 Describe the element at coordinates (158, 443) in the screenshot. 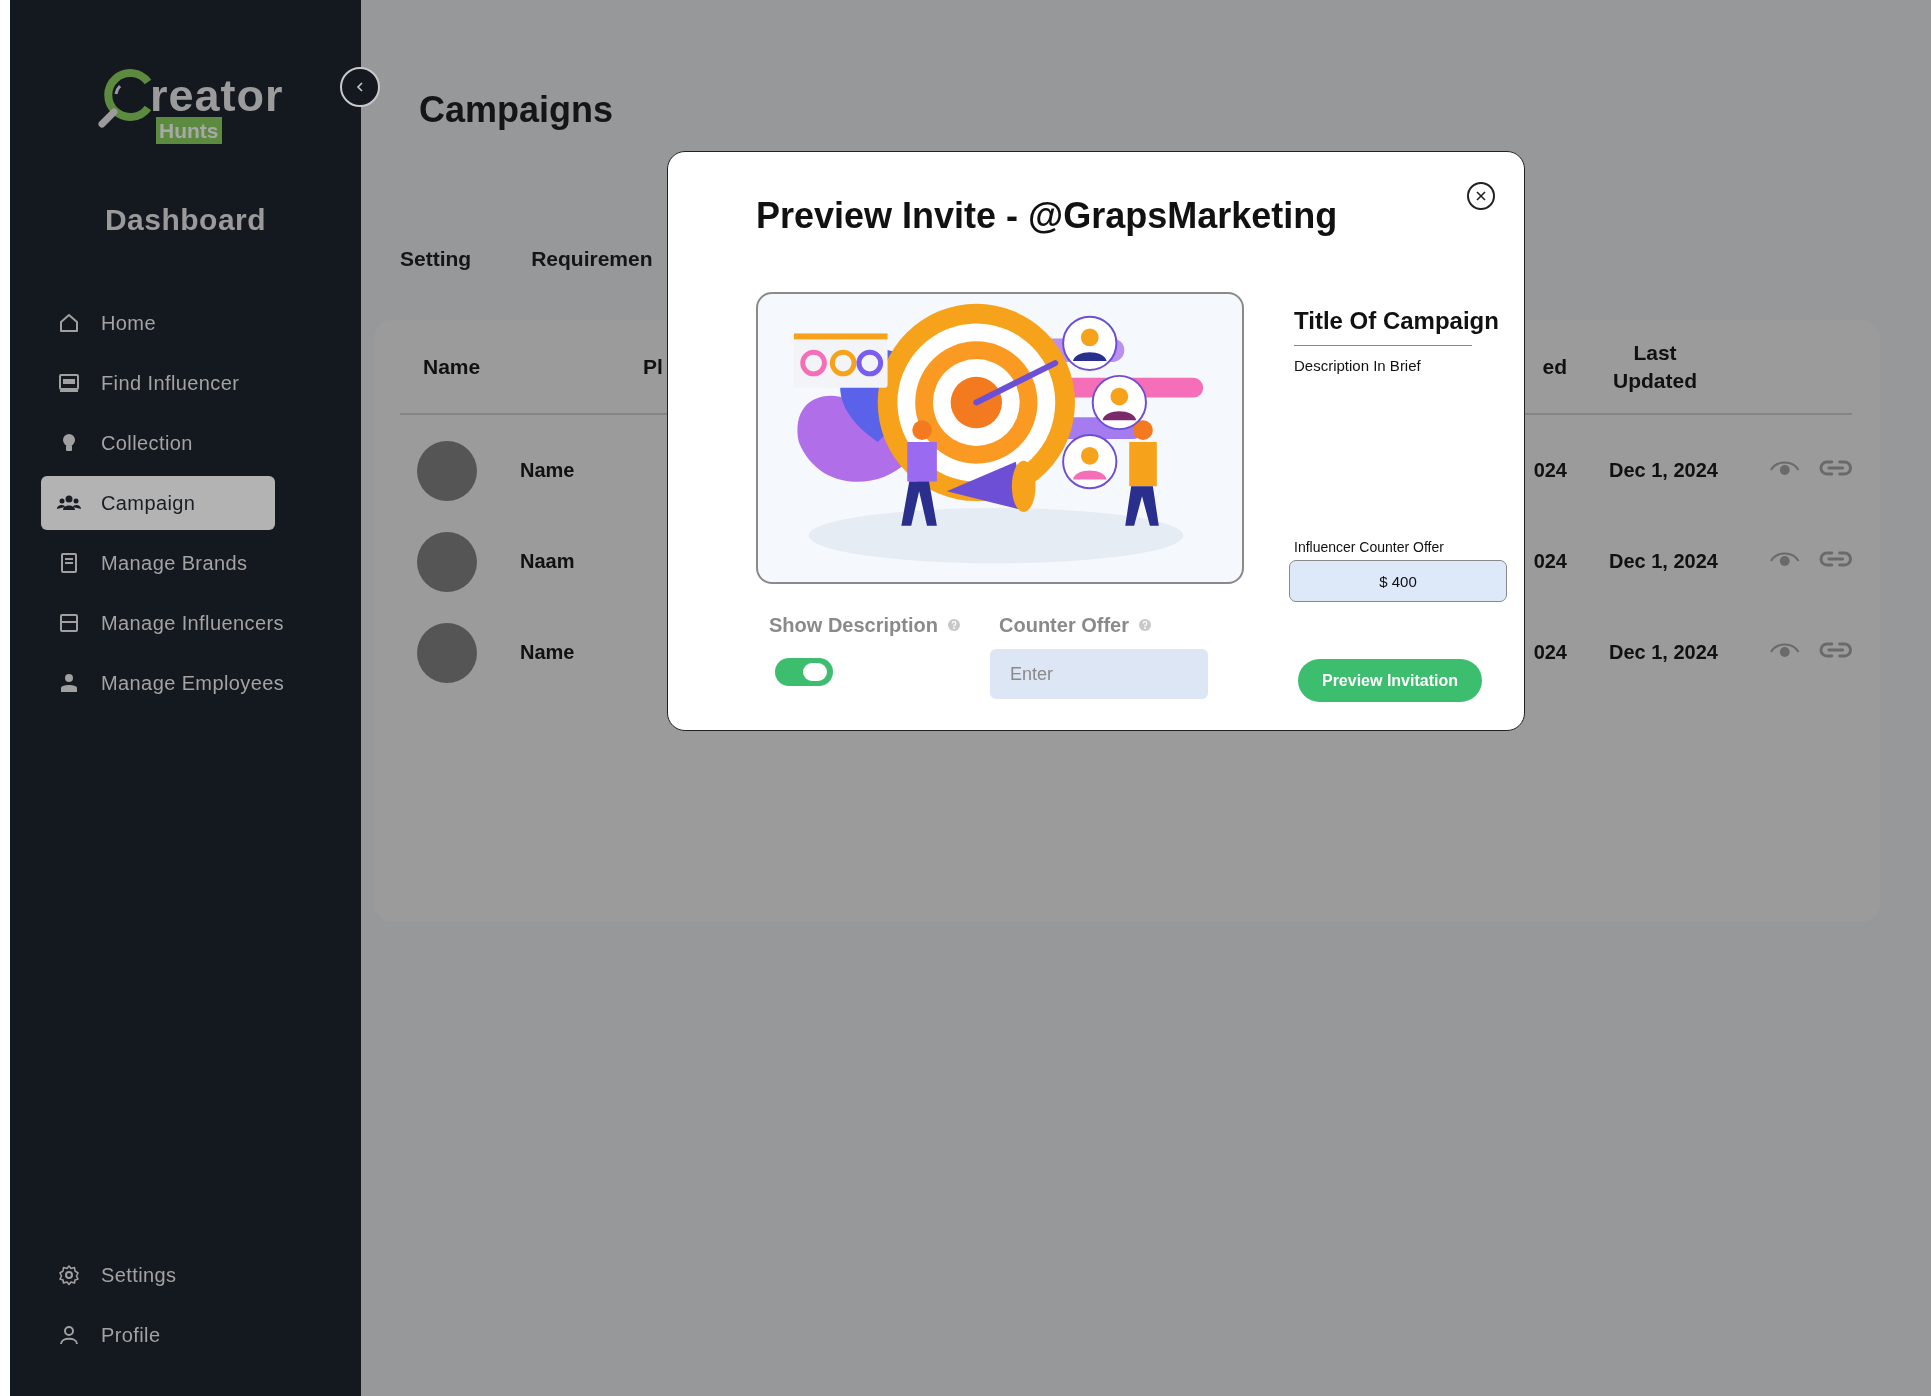

I see `nav-item: Collection` at that location.